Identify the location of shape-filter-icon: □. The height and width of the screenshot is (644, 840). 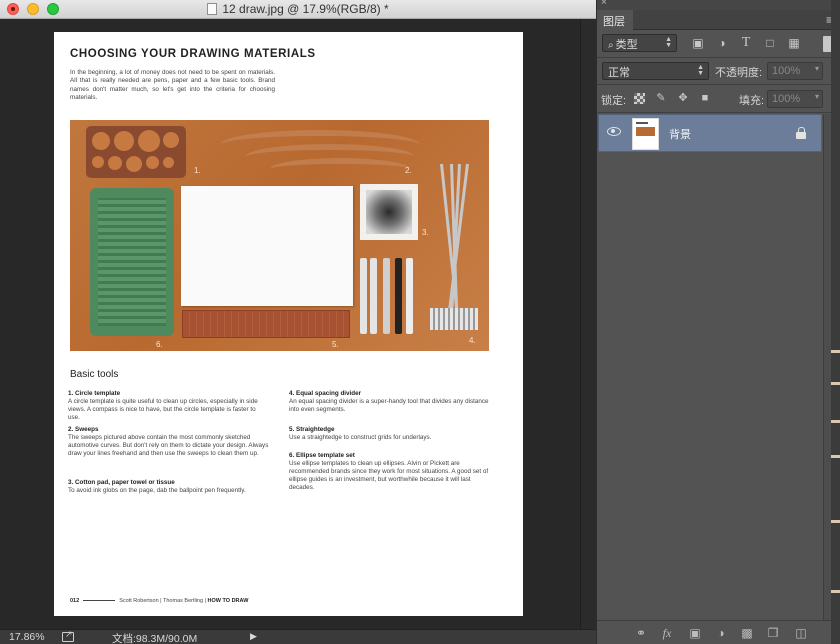
(770, 43).